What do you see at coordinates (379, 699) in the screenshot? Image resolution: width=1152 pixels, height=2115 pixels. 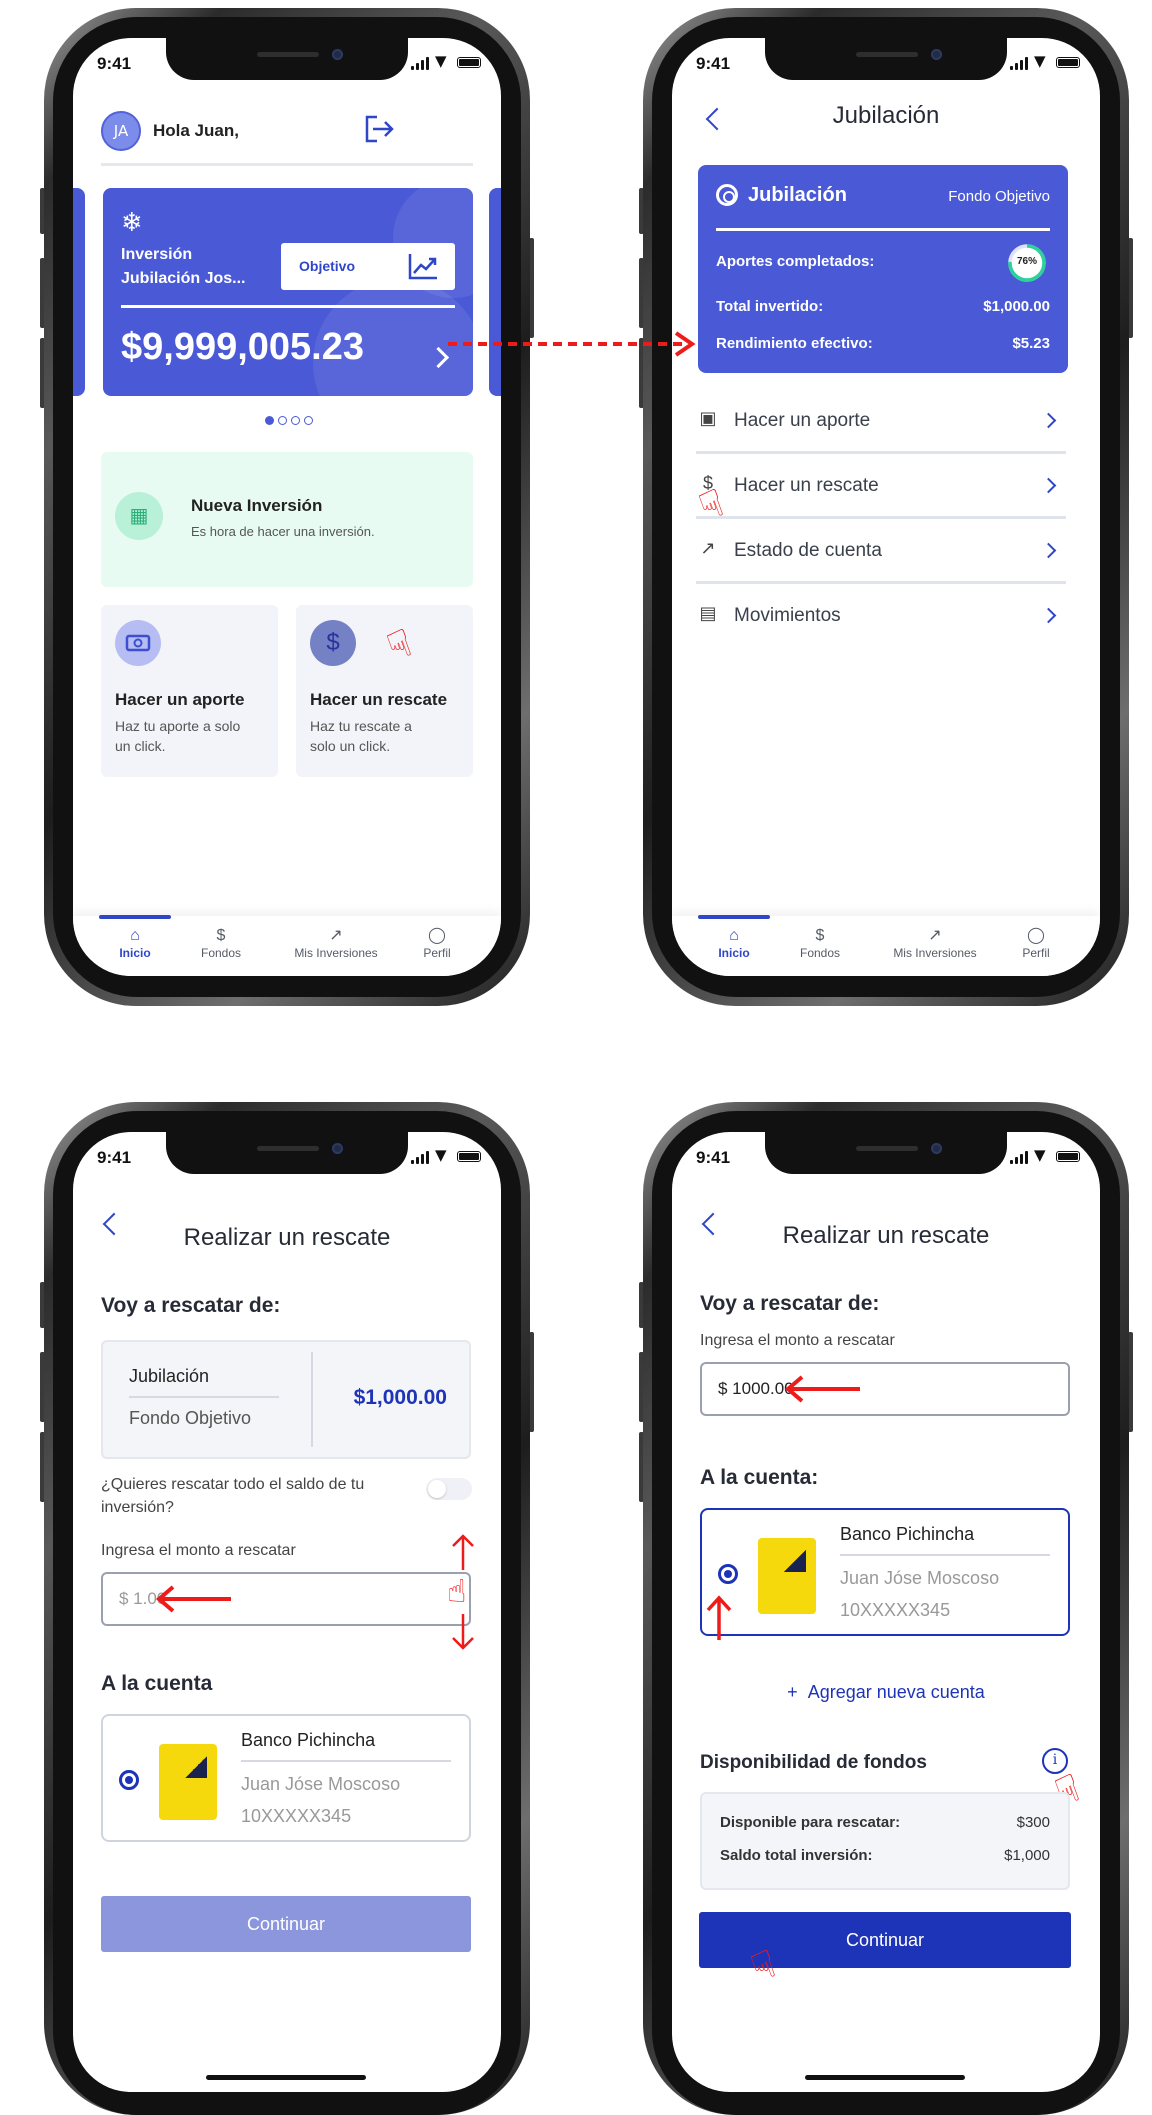 I see `tile-rescate-title: Hacer un rescate` at bounding box center [379, 699].